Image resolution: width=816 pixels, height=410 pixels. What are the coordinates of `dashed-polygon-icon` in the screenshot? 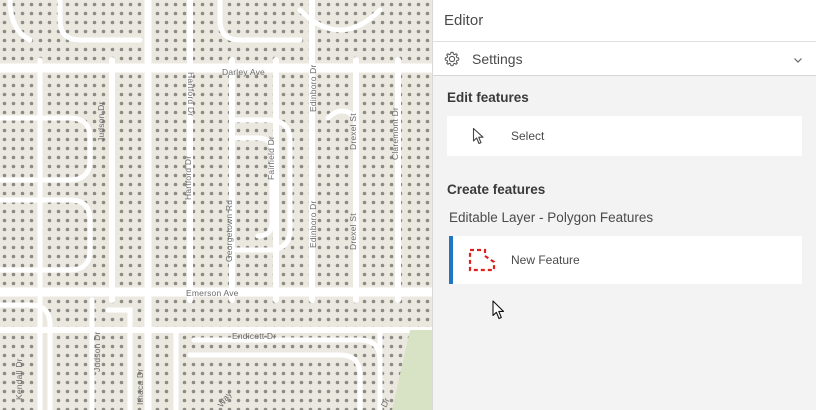 It's located at (482, 260).